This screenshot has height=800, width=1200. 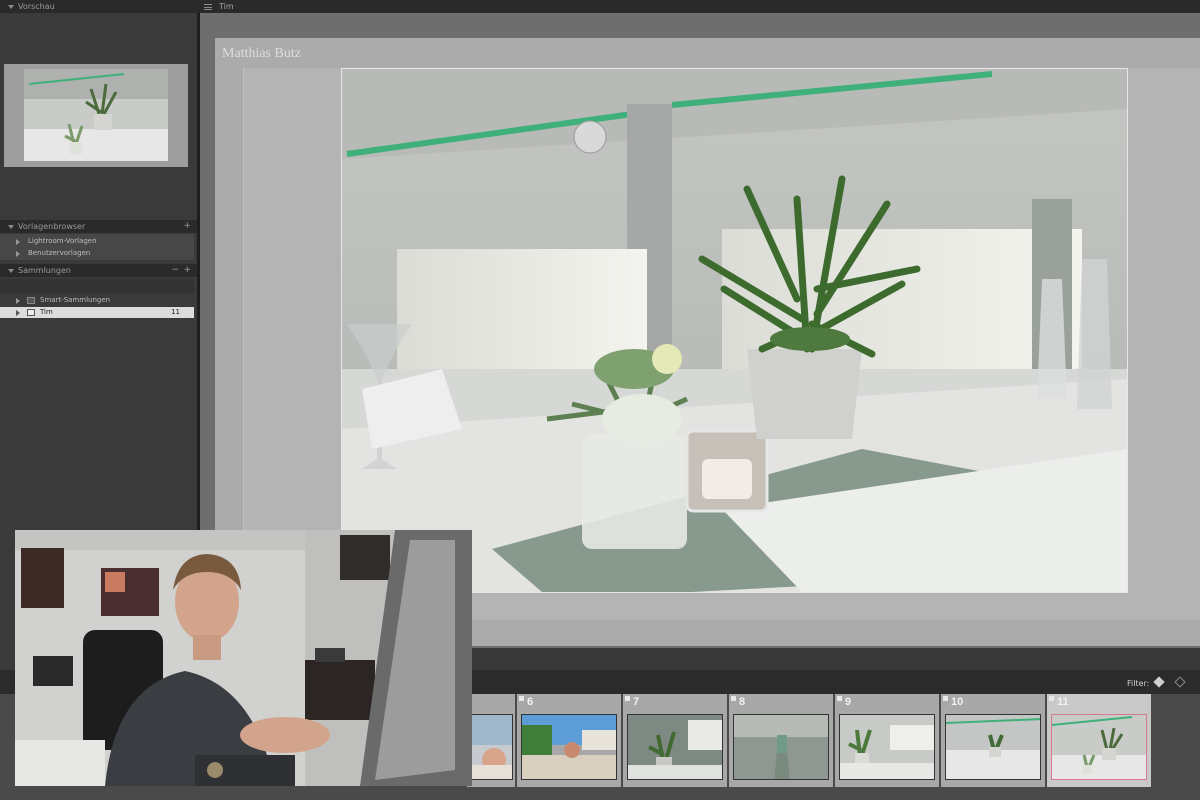 I want to click on identity-plate: Matthias Butz, so click(x=261, y=54).